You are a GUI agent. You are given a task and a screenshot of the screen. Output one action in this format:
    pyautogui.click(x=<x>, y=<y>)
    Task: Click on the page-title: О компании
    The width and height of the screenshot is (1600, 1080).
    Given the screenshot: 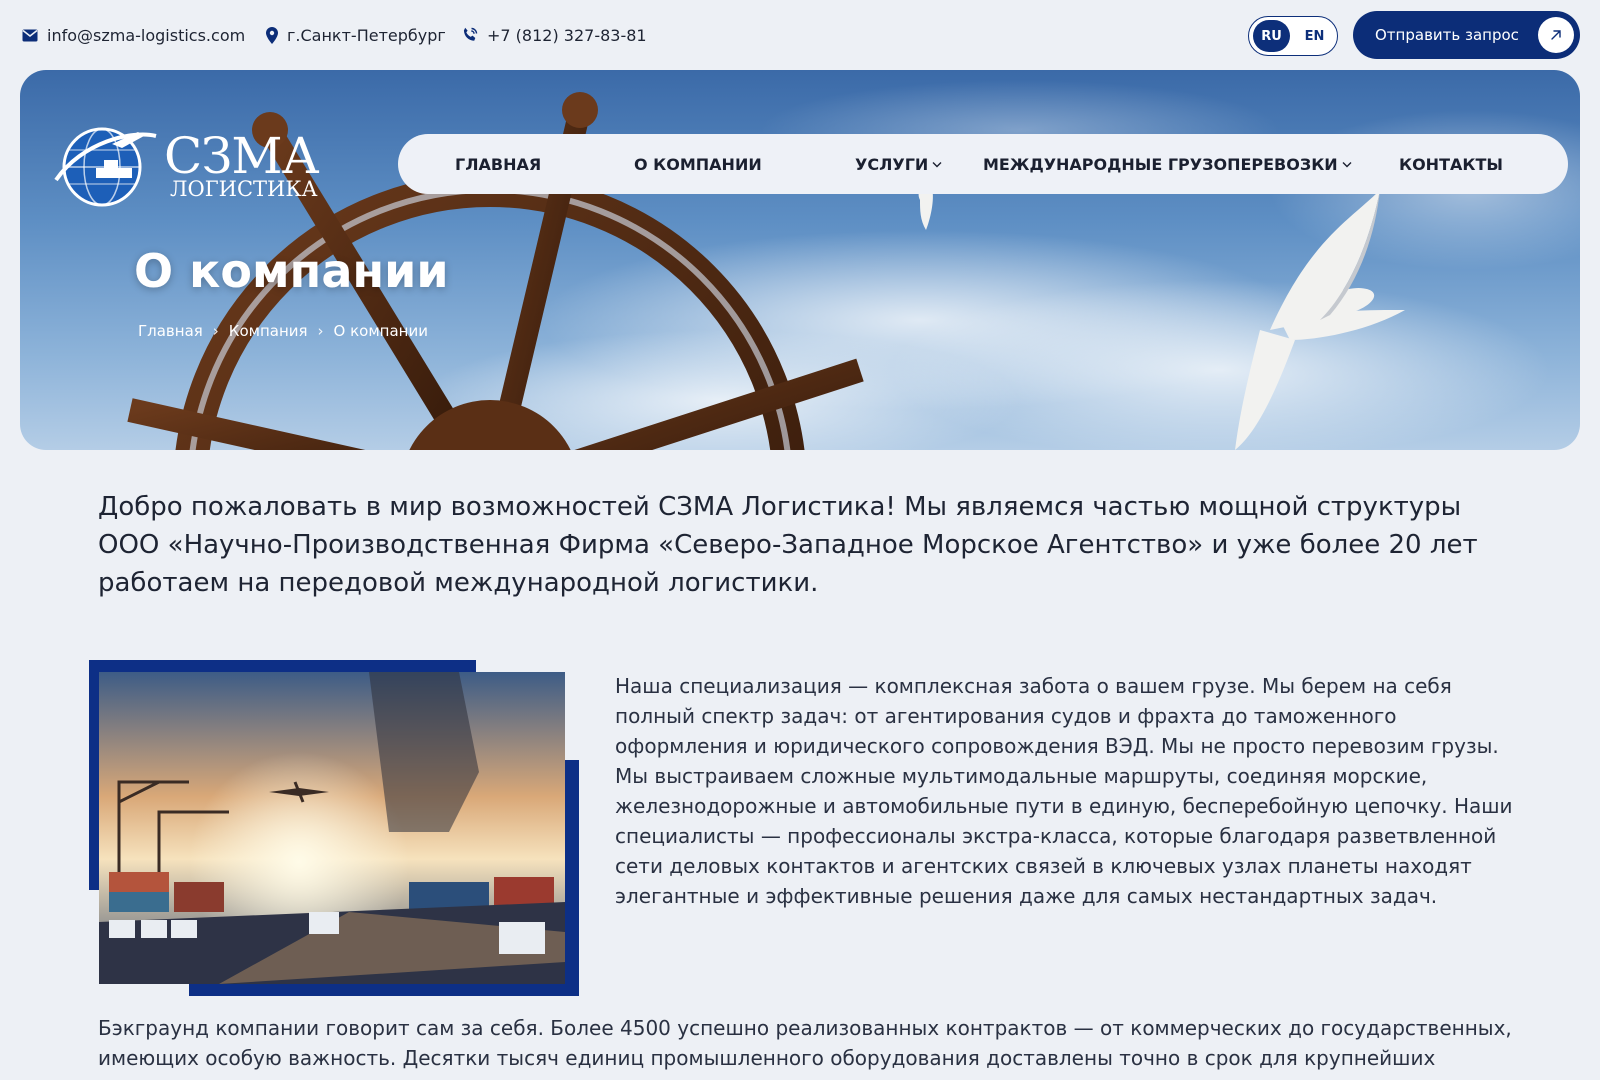 What is the action you would take?
    pyautogui.click(x=291, y=271)
    